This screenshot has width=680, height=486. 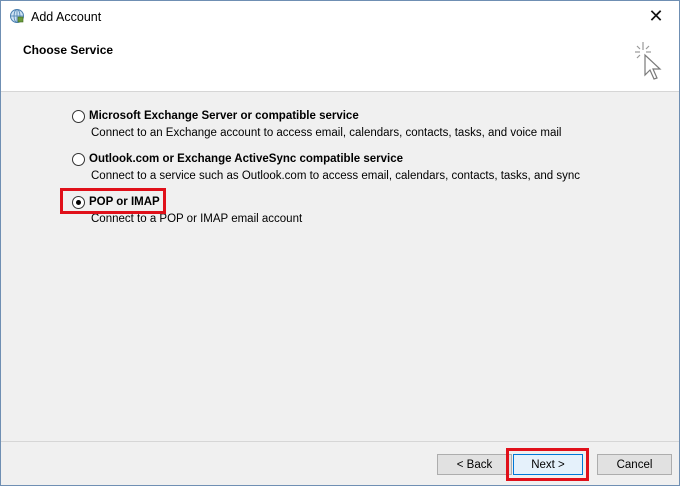 What do you see at coordinates (78, 159) in the screenshot?
I see `radio-outlook-com` at bounding box center [78, 159].